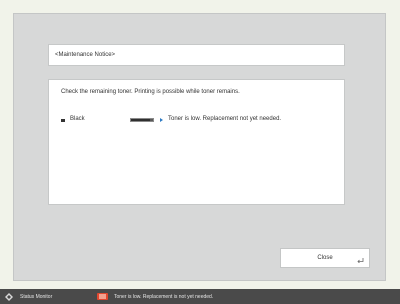 Image resolution: width=400 pixels, height=304 pixels. I want to click on status-monitor-button: Status Monitor, so click(45, 296).